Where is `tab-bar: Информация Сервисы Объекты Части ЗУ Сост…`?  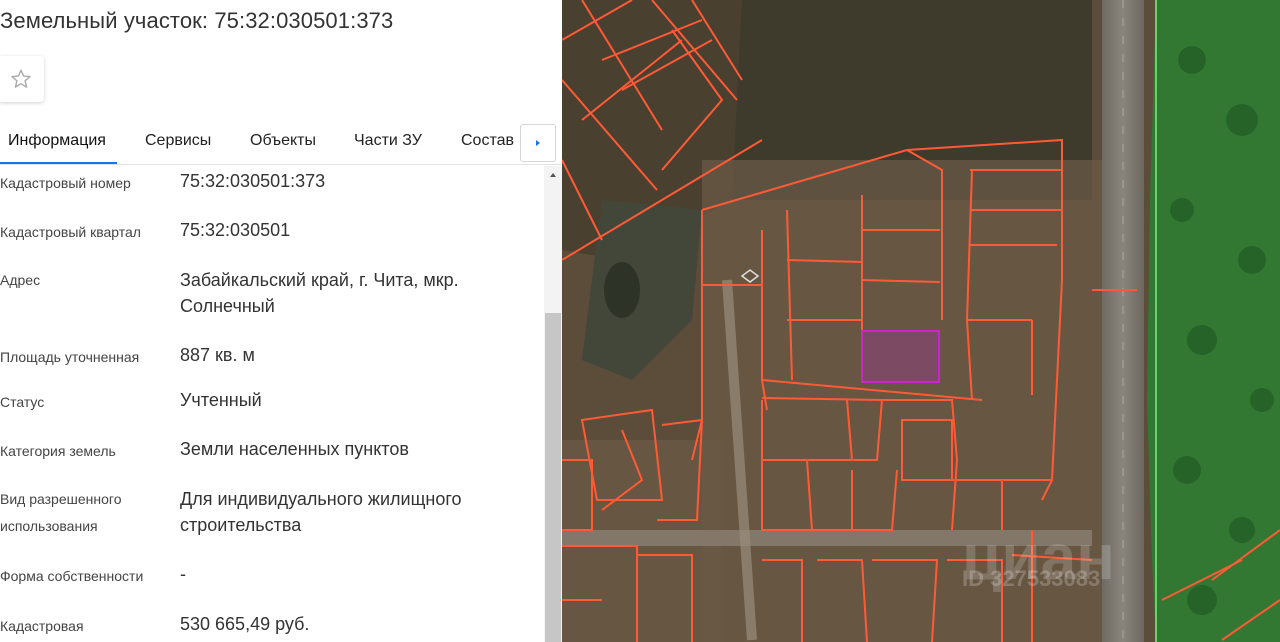 tab-bar: Информация Сервисы Объекты Части ЗУ Сост… is located at coordinates (281, 141).